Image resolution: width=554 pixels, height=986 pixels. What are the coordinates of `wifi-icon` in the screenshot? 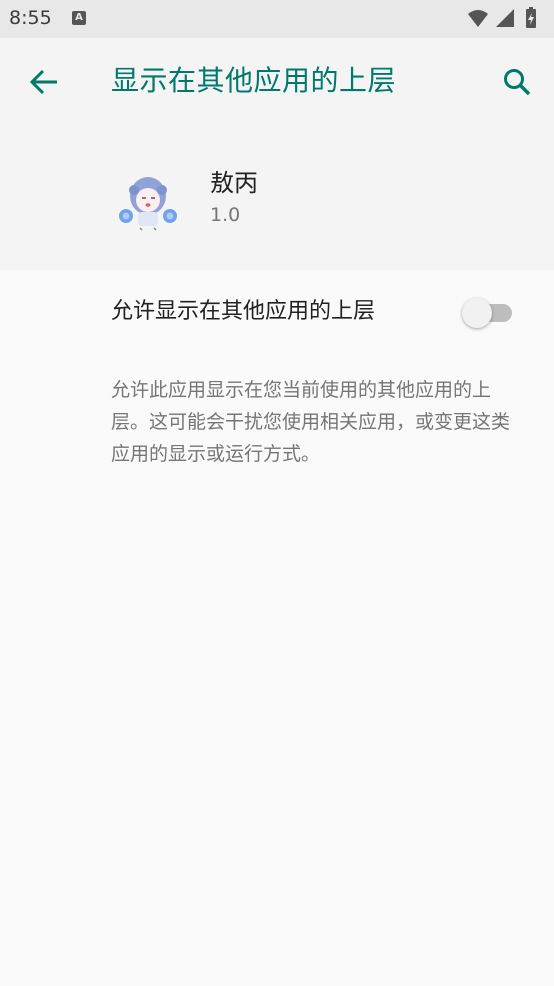 It's located at (478, 18).